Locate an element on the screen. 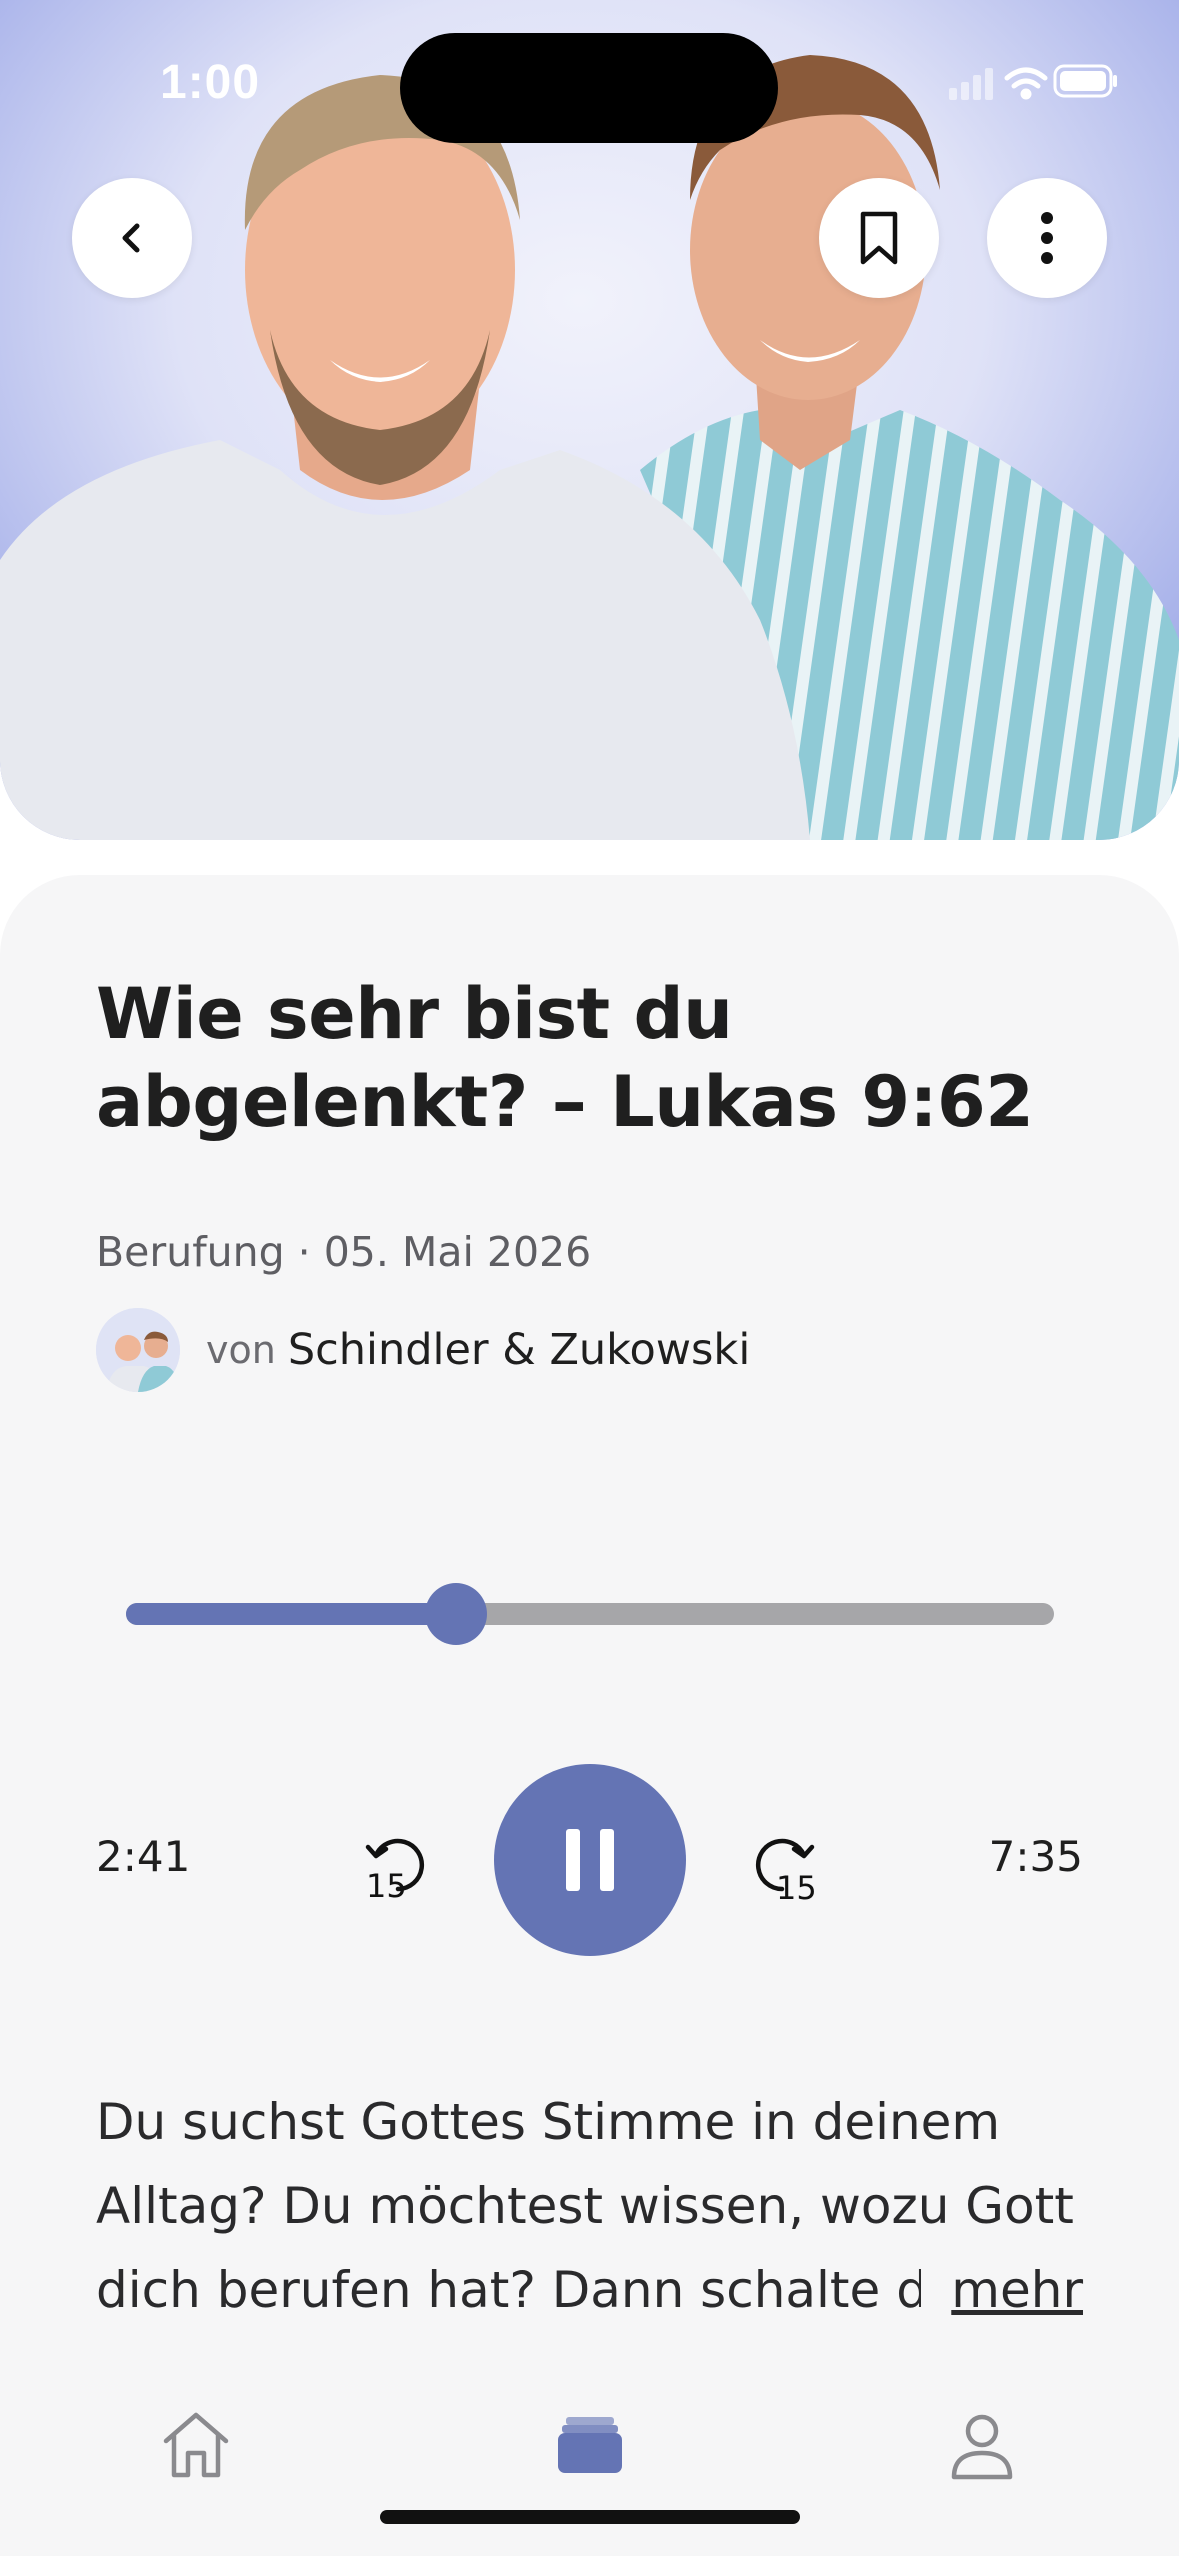 This screenshot has height=2556, width=1179. progress-slider is located at coordinates (590, 1614).